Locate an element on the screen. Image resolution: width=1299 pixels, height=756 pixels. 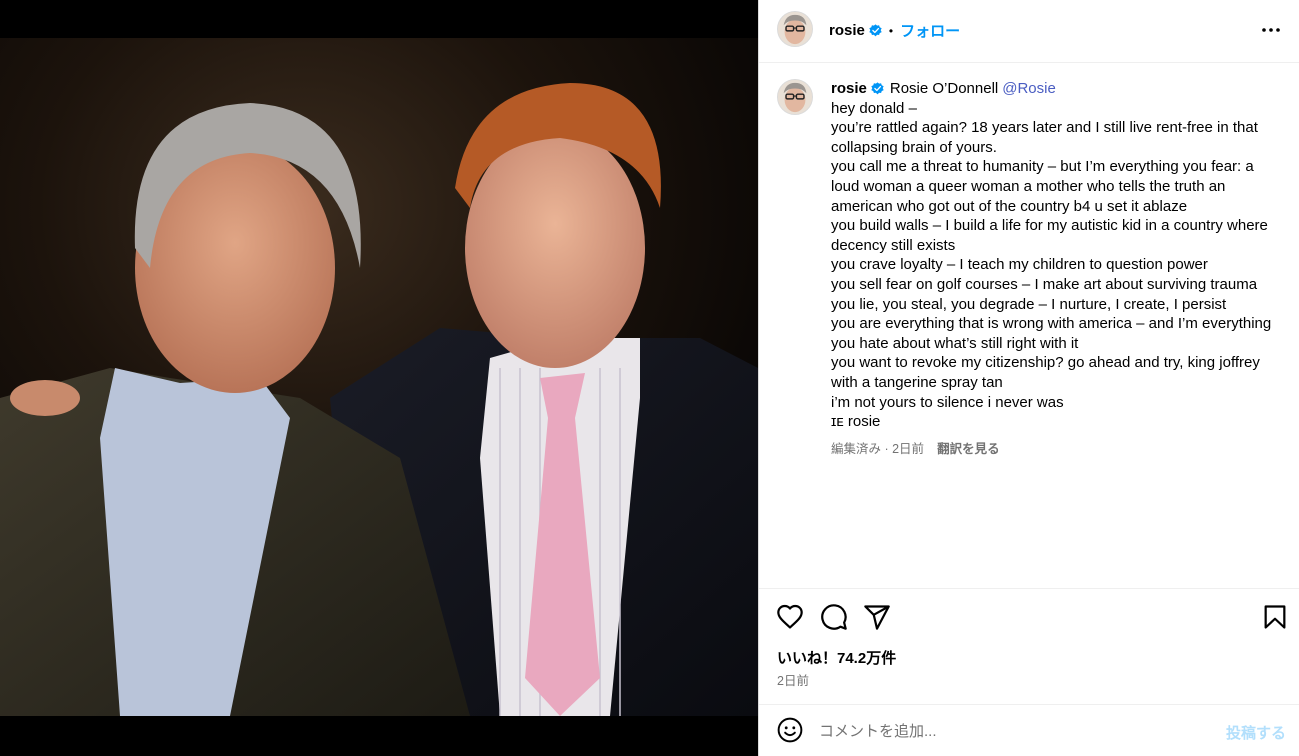
header-username: rosie is located at coordinates (847, 30).